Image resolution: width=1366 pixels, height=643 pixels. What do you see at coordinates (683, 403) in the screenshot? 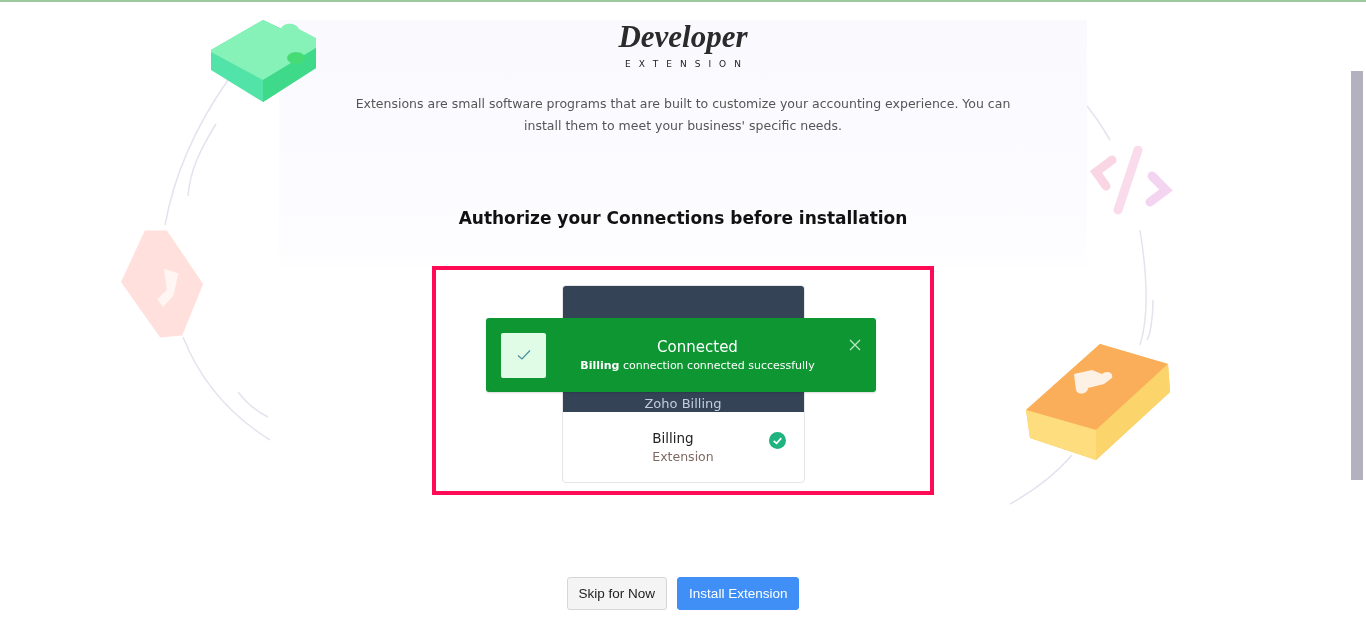
I see `service-name: Zoho Billing` at bounding box center [683, 403].